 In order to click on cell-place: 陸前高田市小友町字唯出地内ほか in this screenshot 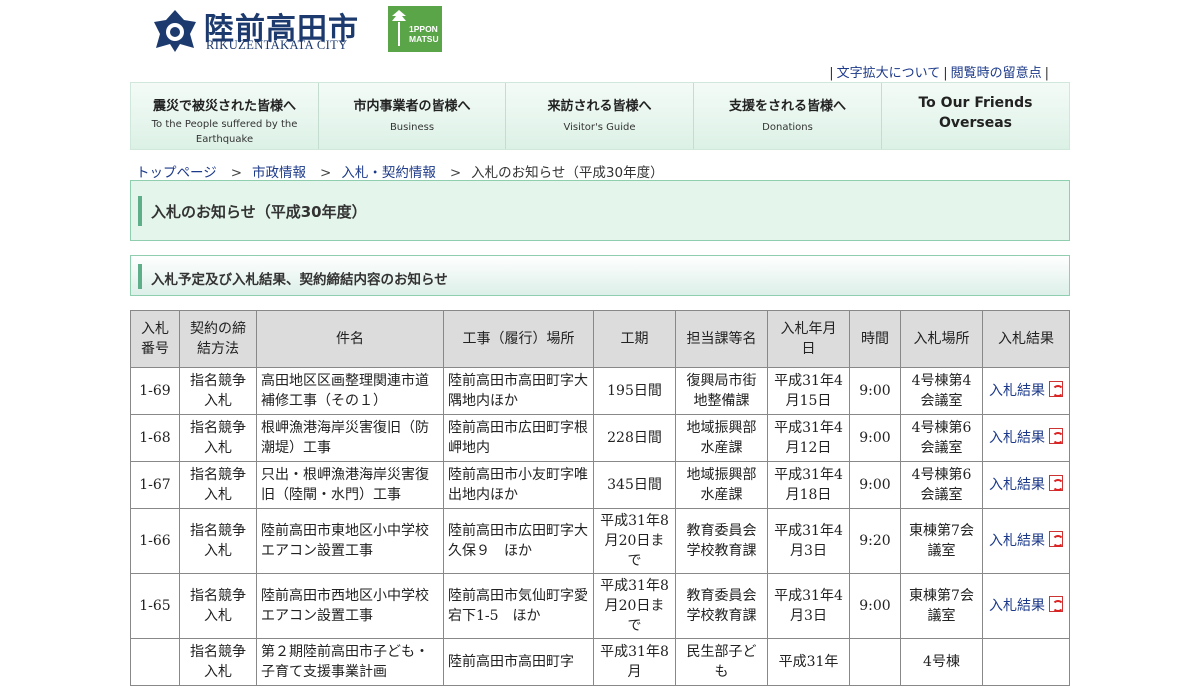, I will do `click(518, 485)`.